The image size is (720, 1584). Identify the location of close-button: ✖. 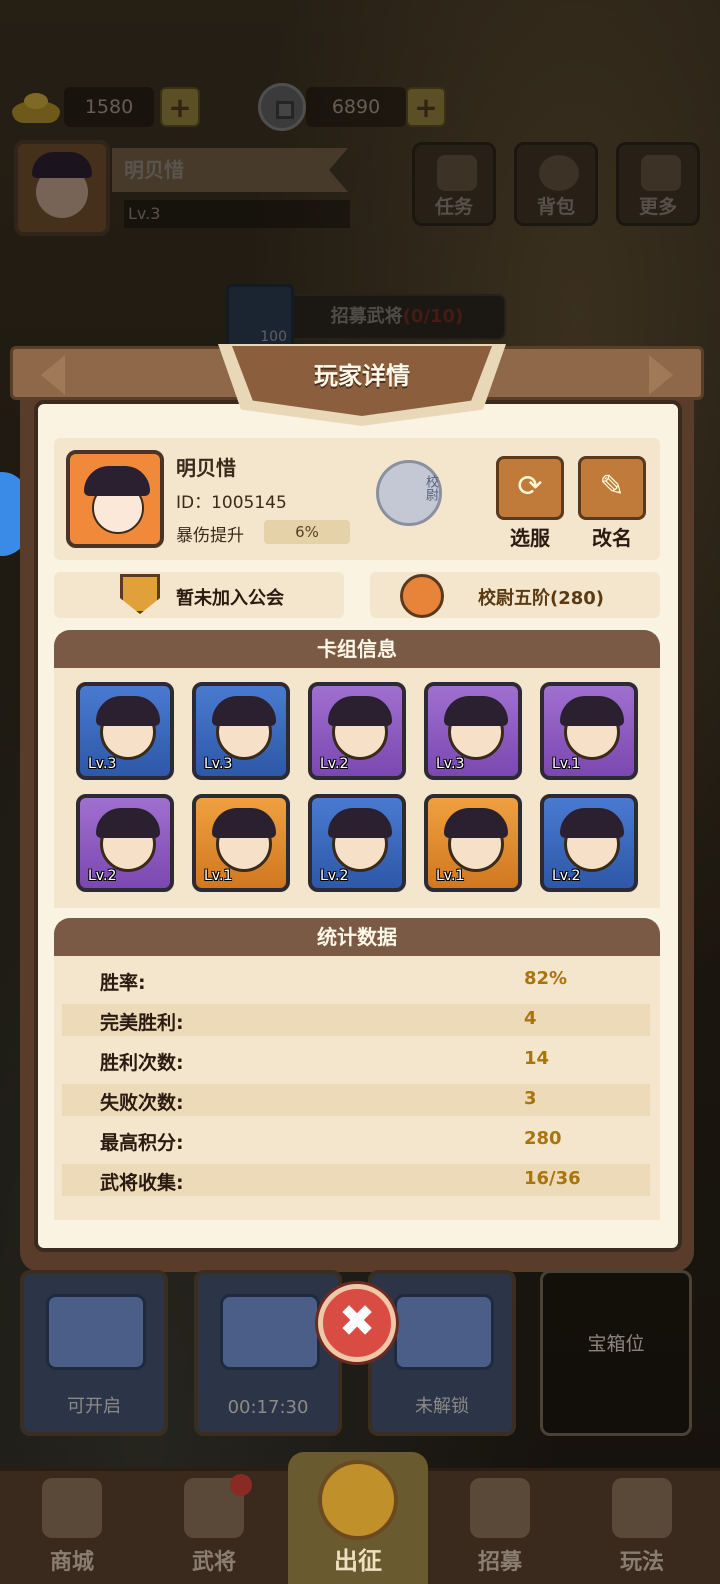
(357, 1323).